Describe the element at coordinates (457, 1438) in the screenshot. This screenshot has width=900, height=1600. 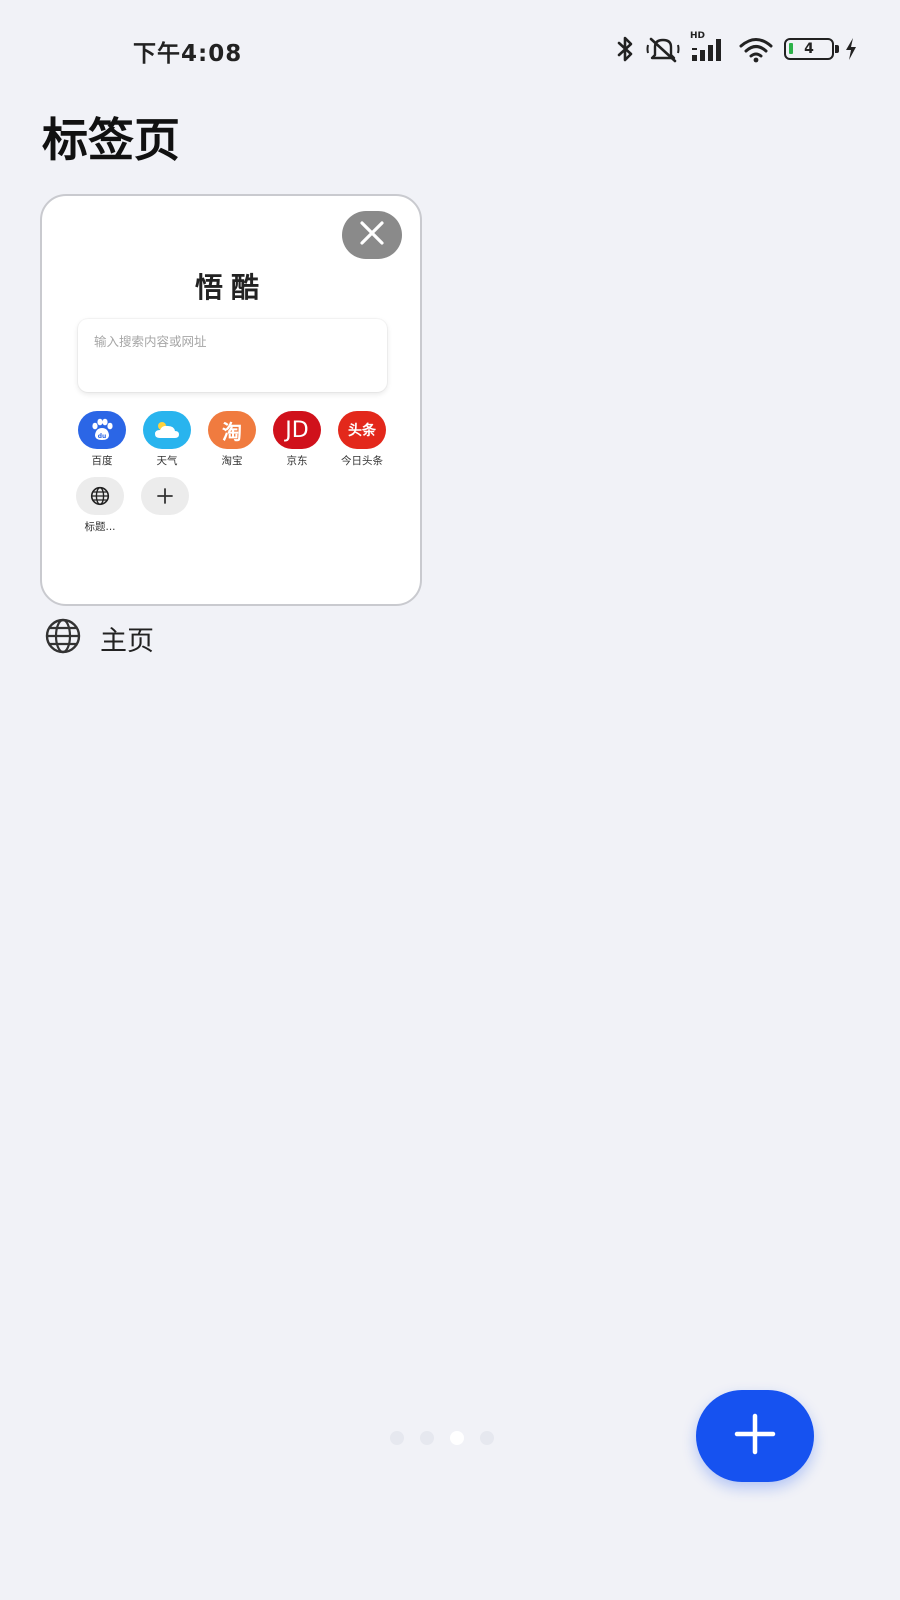
I see `page-dot-active` at that location.